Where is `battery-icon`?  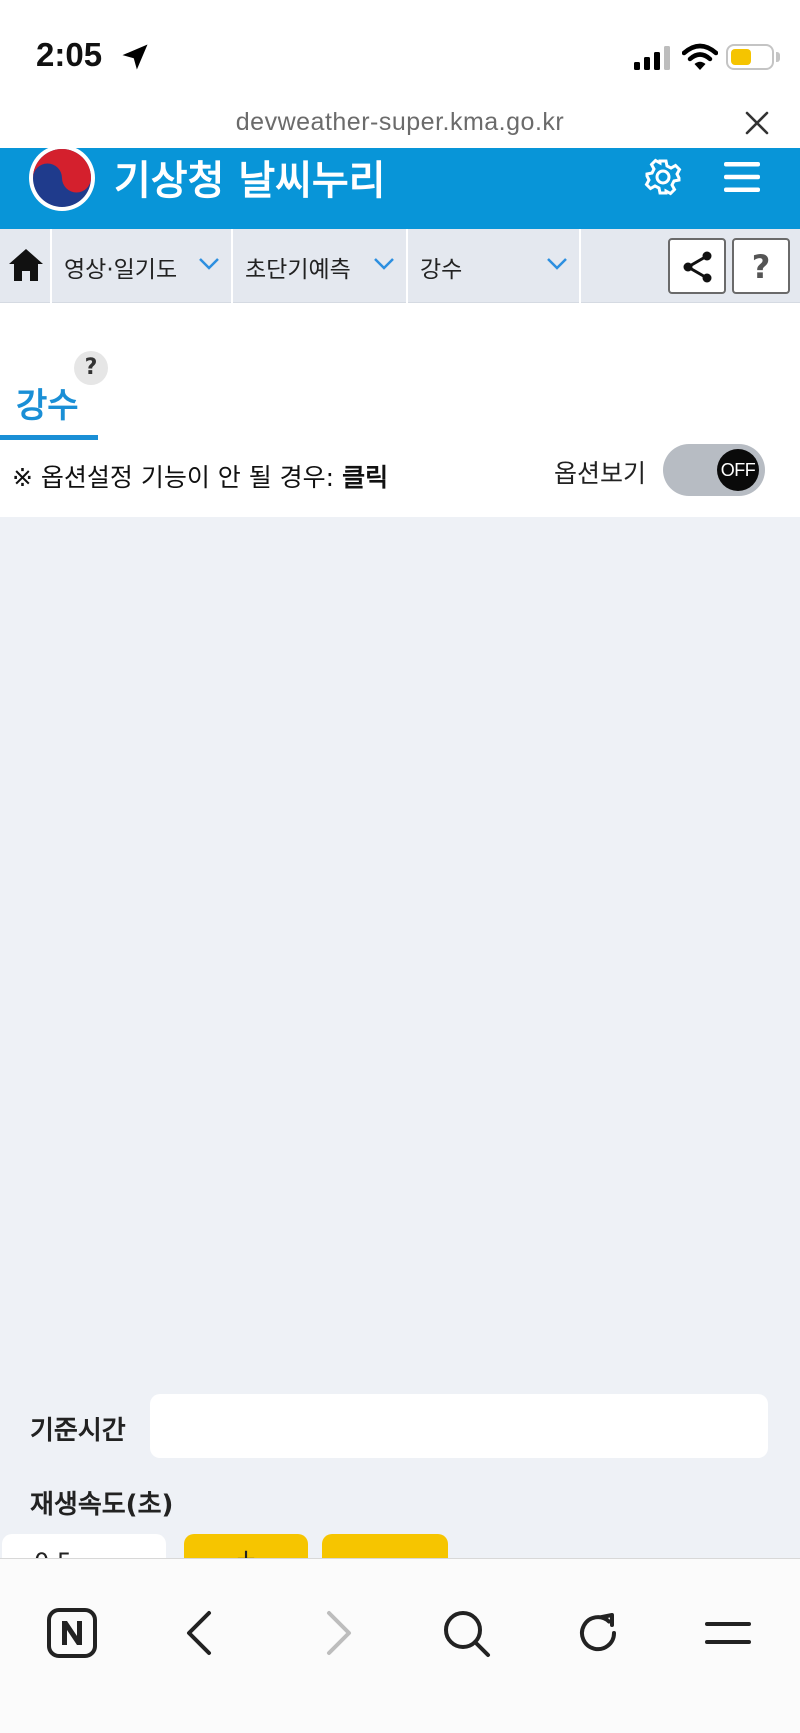 battery-icon is located at coordinates (750, 57).